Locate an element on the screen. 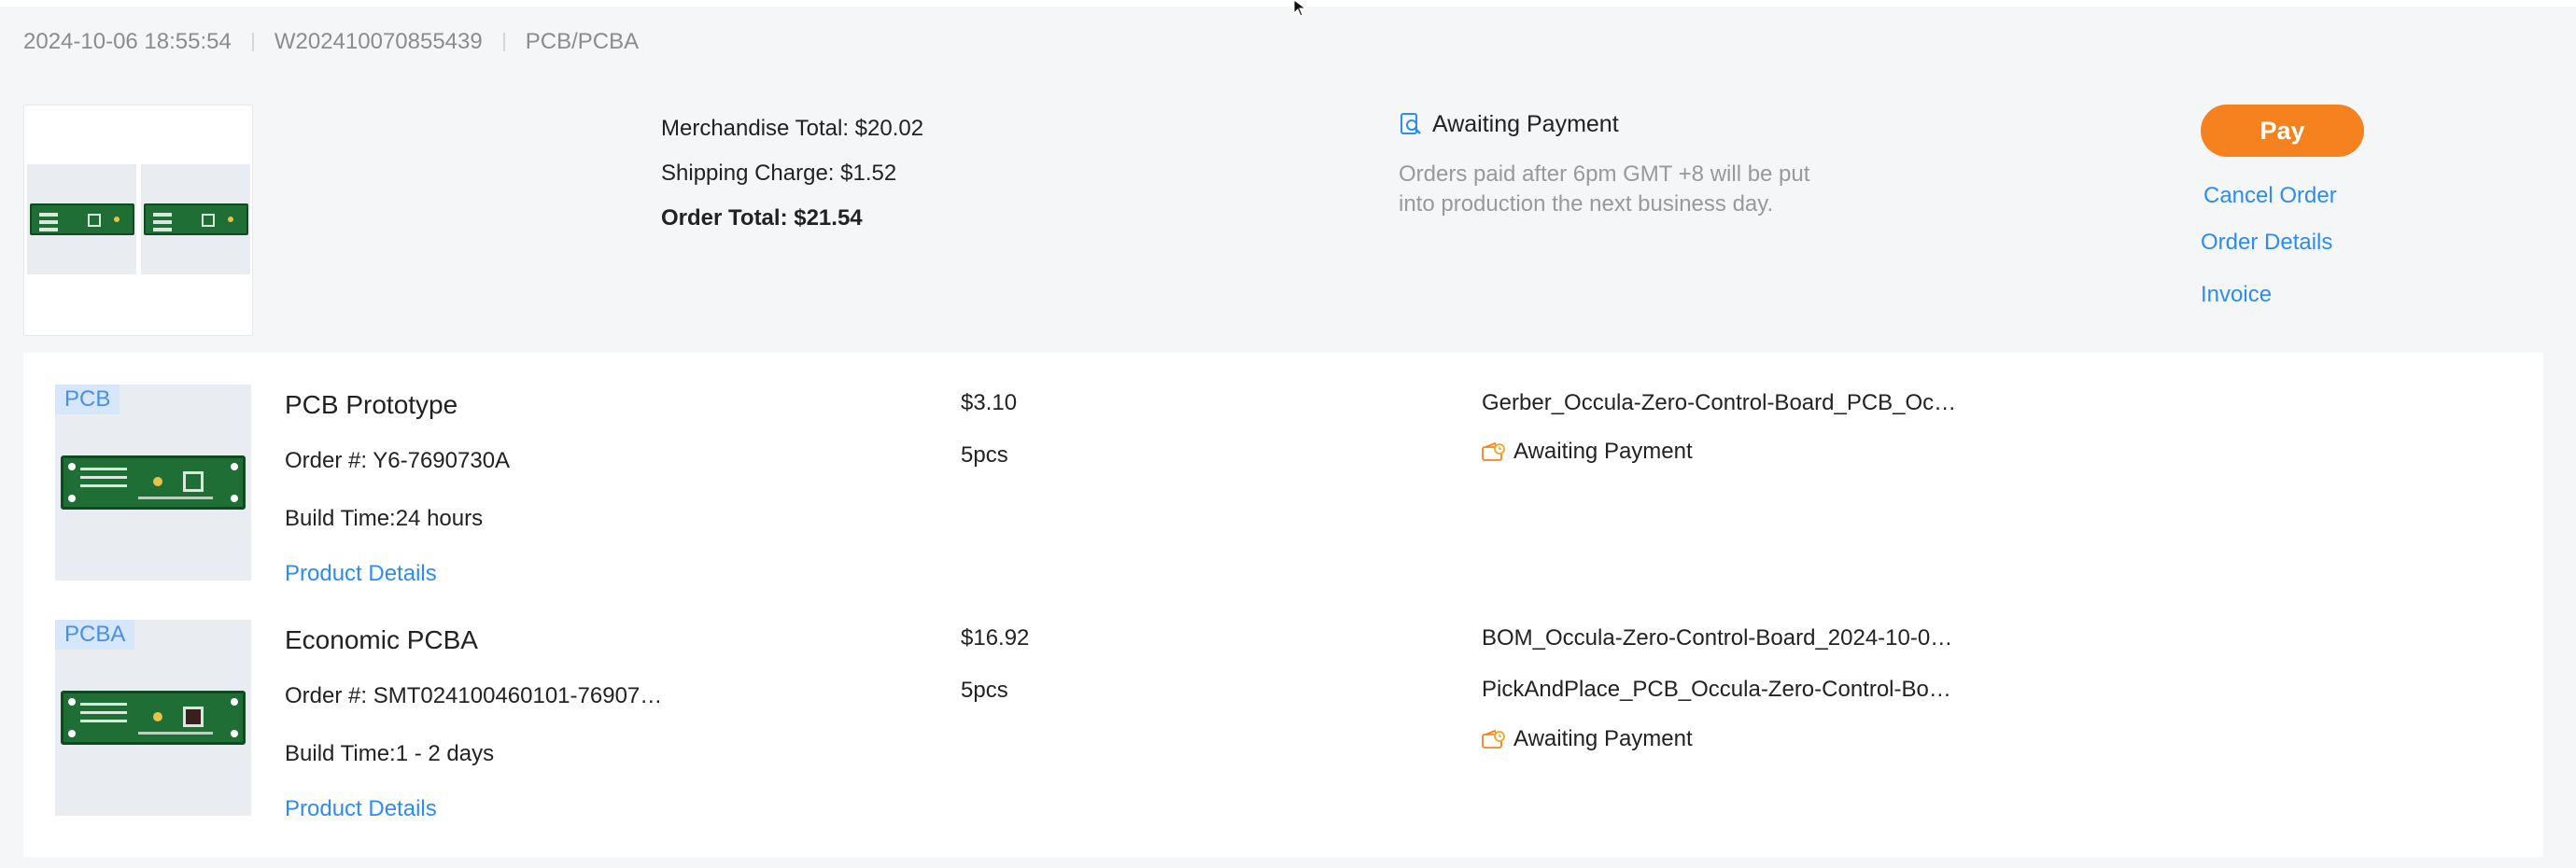 The width and height of the screenshot is (2576, 868). note-line-2: into production the next business day. is located at coordinates (1587, 204).